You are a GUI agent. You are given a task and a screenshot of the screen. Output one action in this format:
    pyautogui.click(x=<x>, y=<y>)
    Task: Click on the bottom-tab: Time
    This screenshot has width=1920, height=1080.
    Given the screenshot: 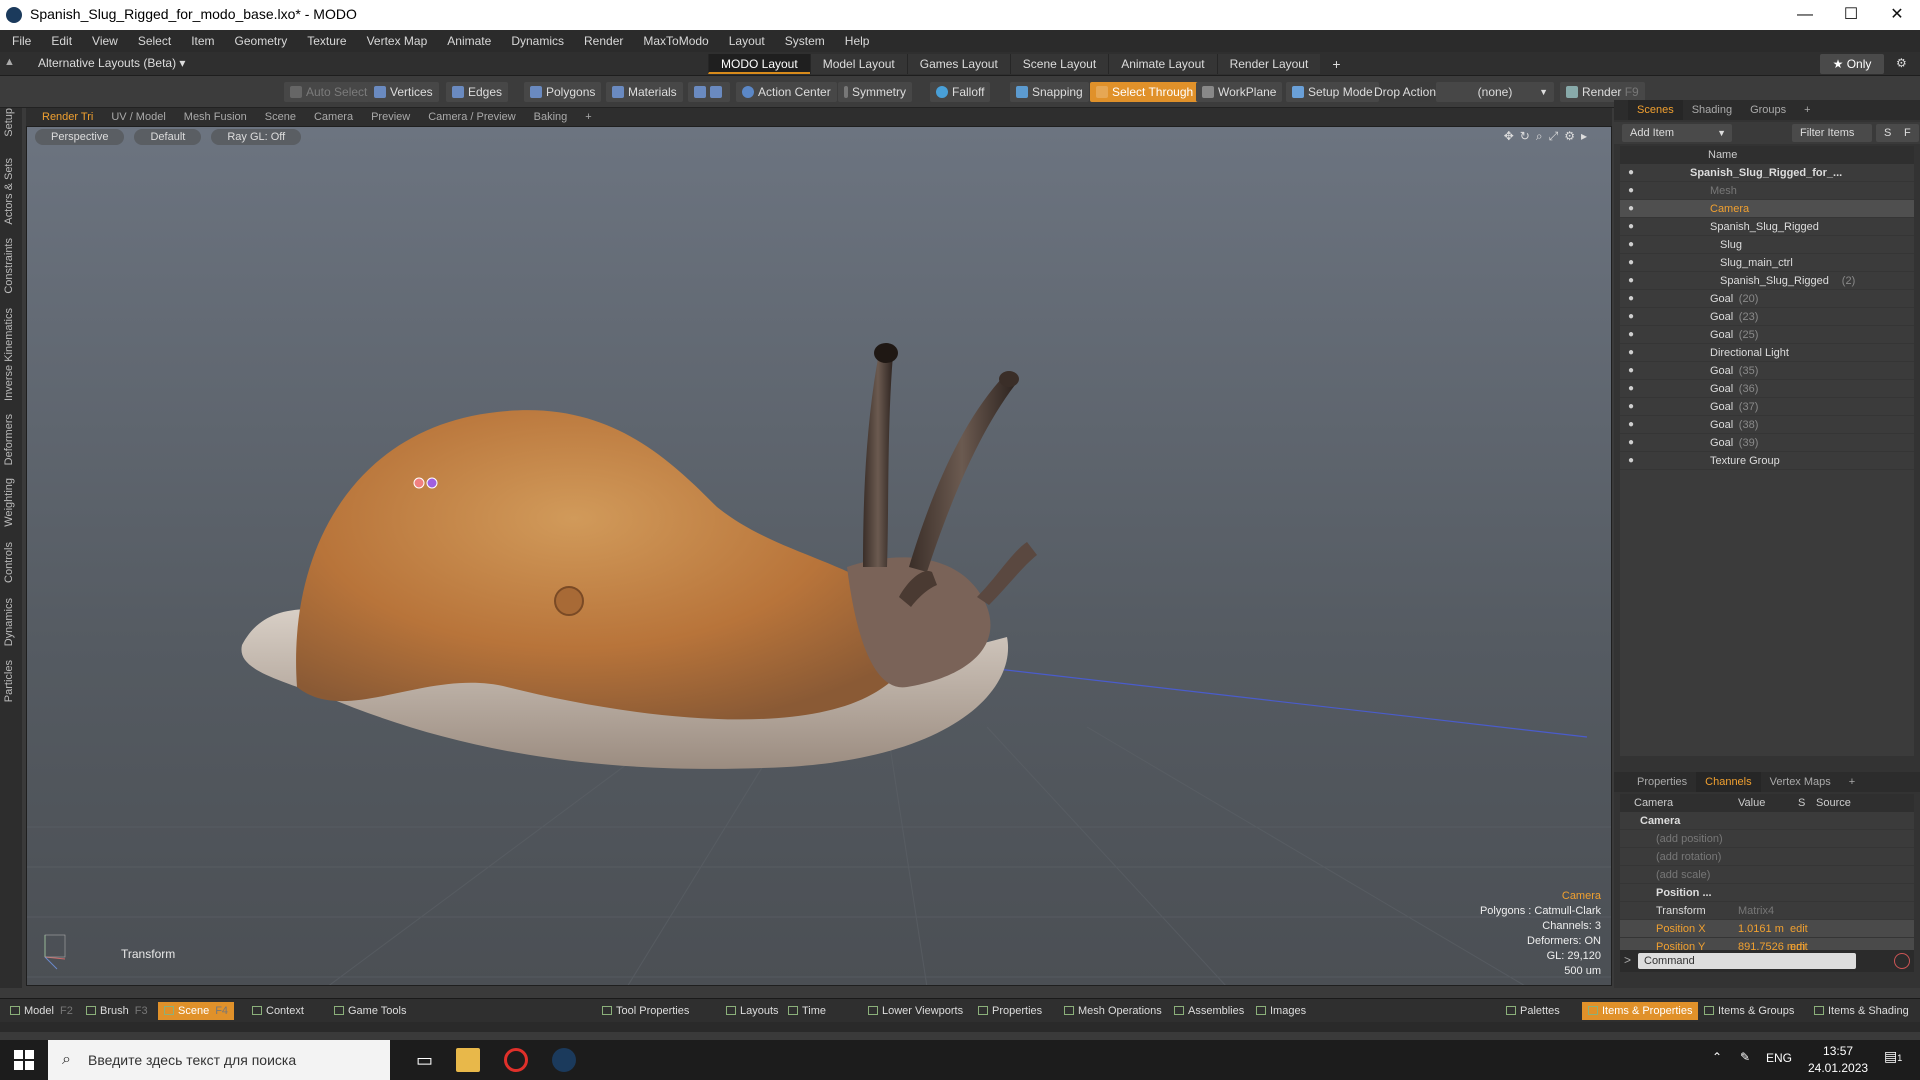 What is the action you would take?
    pyautogui.click(x=807, y=1011)
    